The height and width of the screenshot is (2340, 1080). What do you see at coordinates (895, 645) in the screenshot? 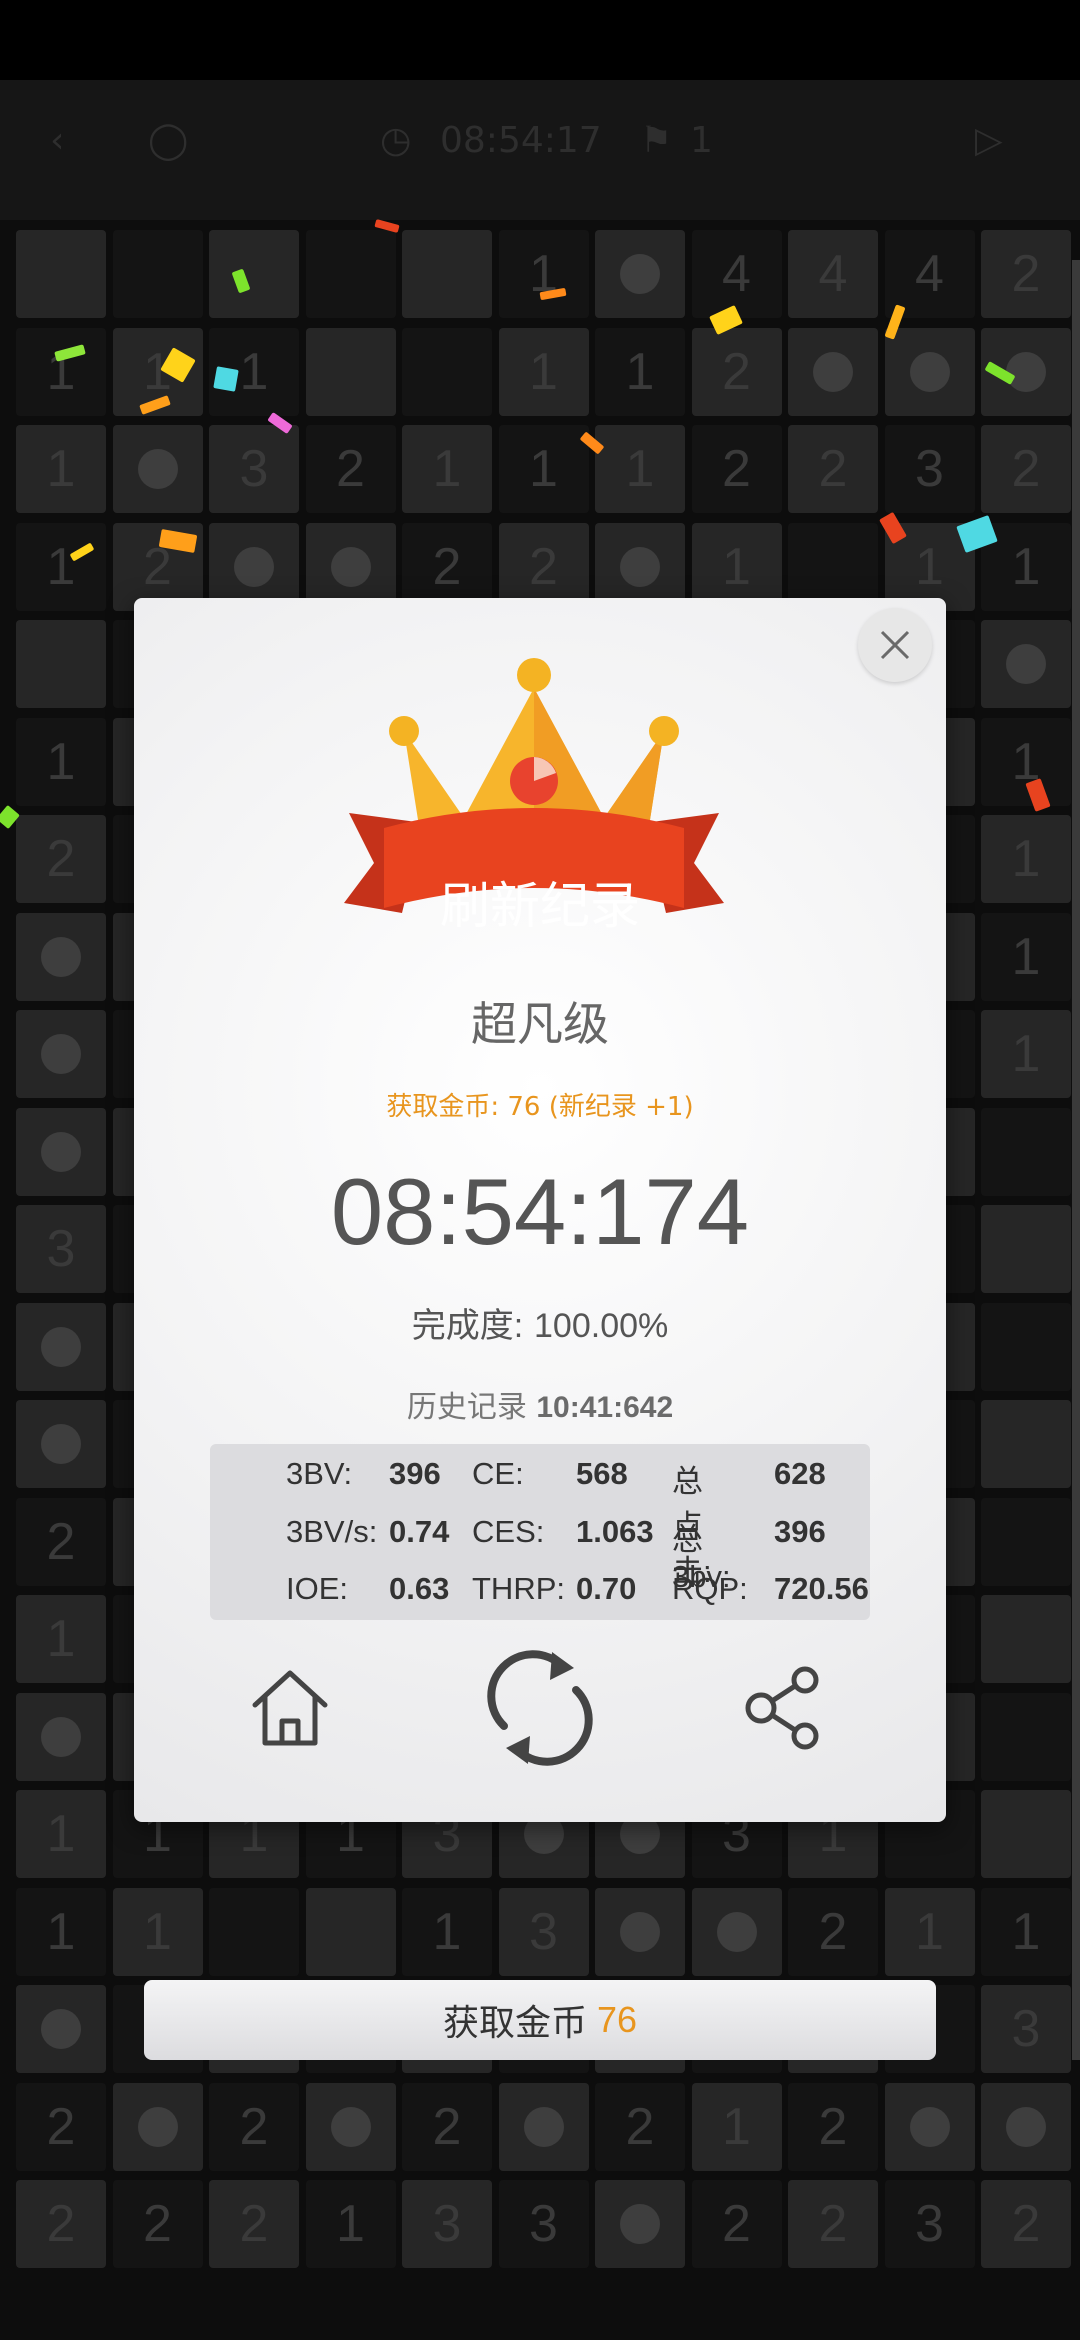
I see `close-button` at bounding box center [895, 645].